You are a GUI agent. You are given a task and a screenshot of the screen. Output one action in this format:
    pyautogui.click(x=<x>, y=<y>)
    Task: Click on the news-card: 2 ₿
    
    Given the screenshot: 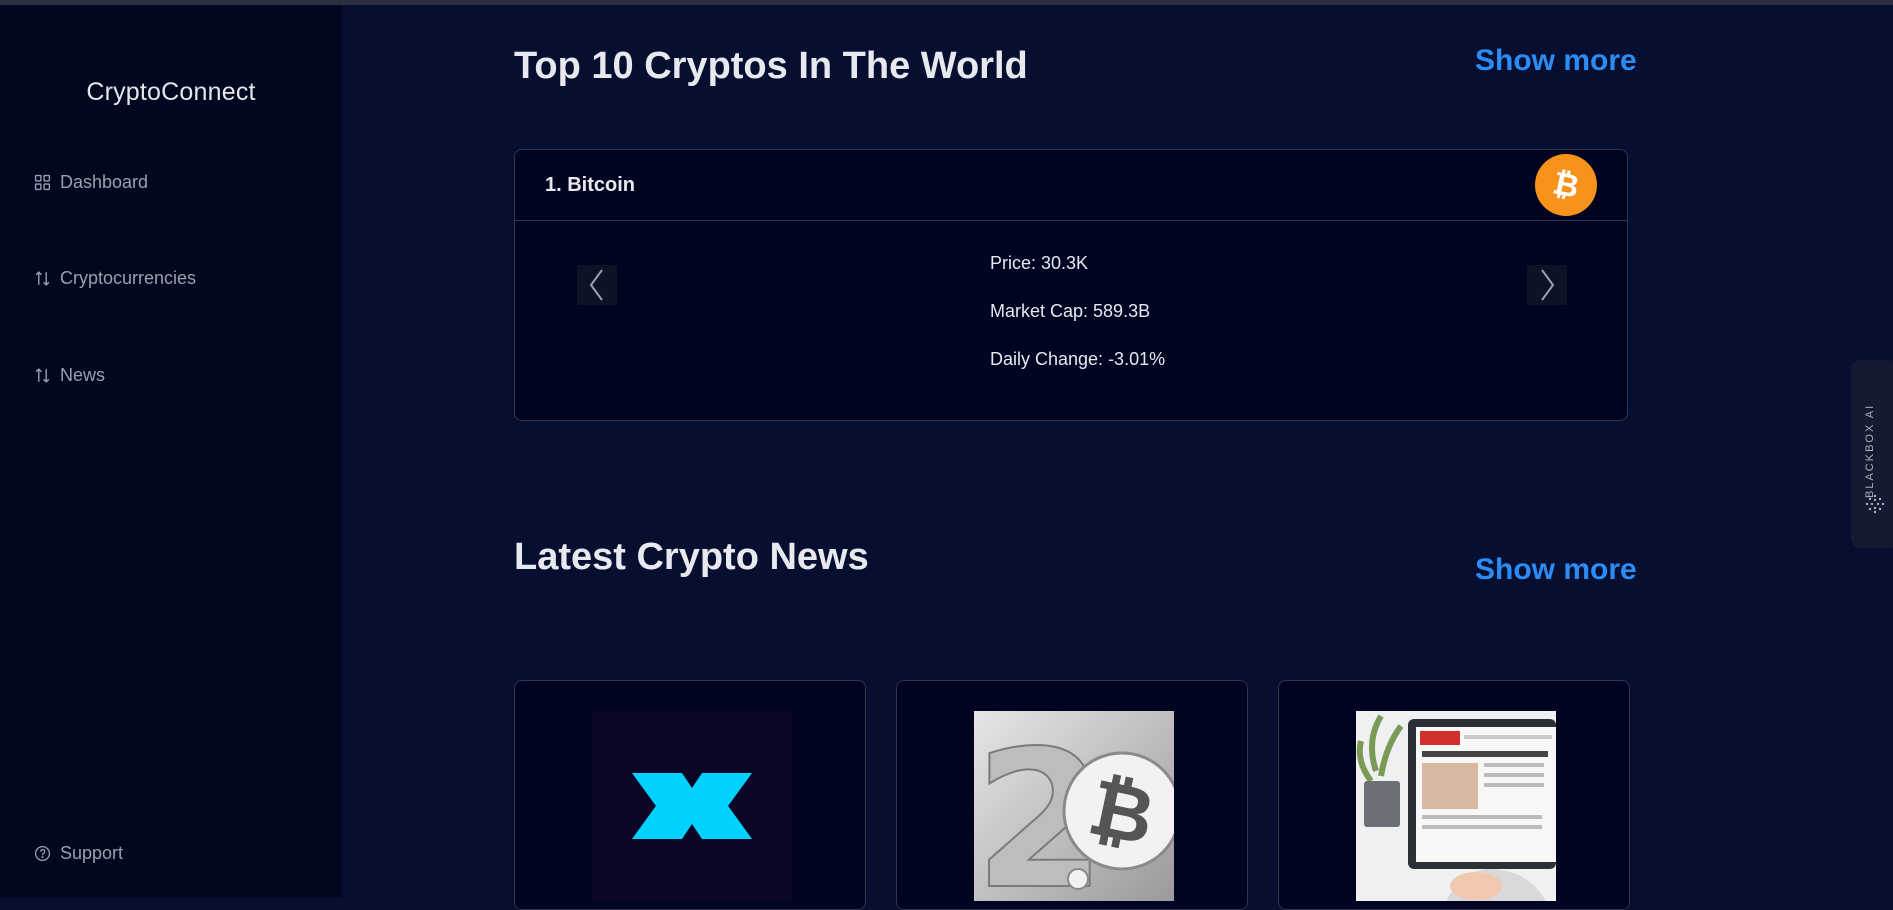 What is the action you would take?
    pyautogui.click(x=1072, y=795)
    